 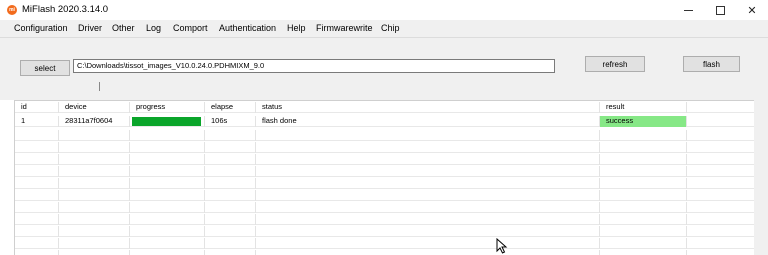 I want to click on grid-right-margin, so click(x=761, y=177).